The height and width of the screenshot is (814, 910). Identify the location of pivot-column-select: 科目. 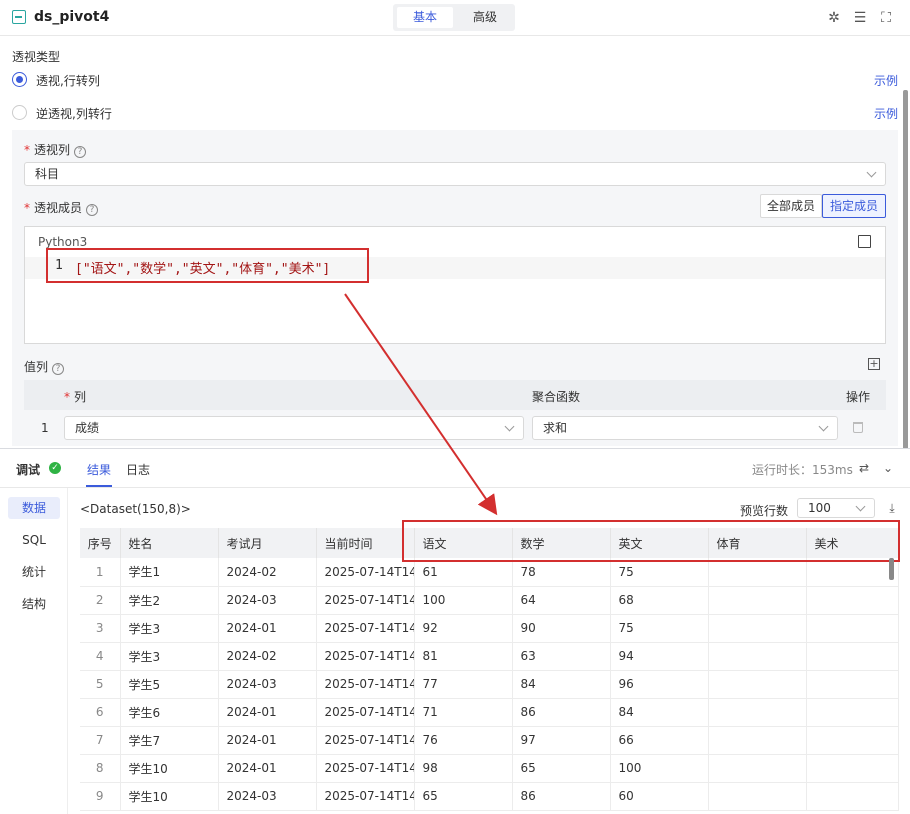
(455, 174).